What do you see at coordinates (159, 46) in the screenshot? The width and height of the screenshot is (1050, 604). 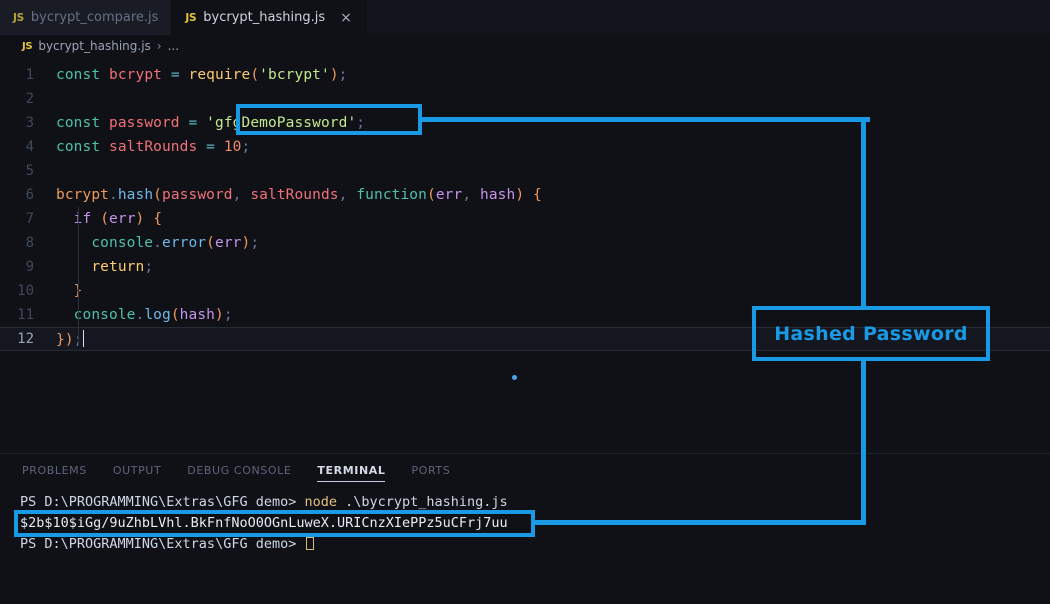 I see `chevron-right-icon: ›` at bounding box center [159, 46].